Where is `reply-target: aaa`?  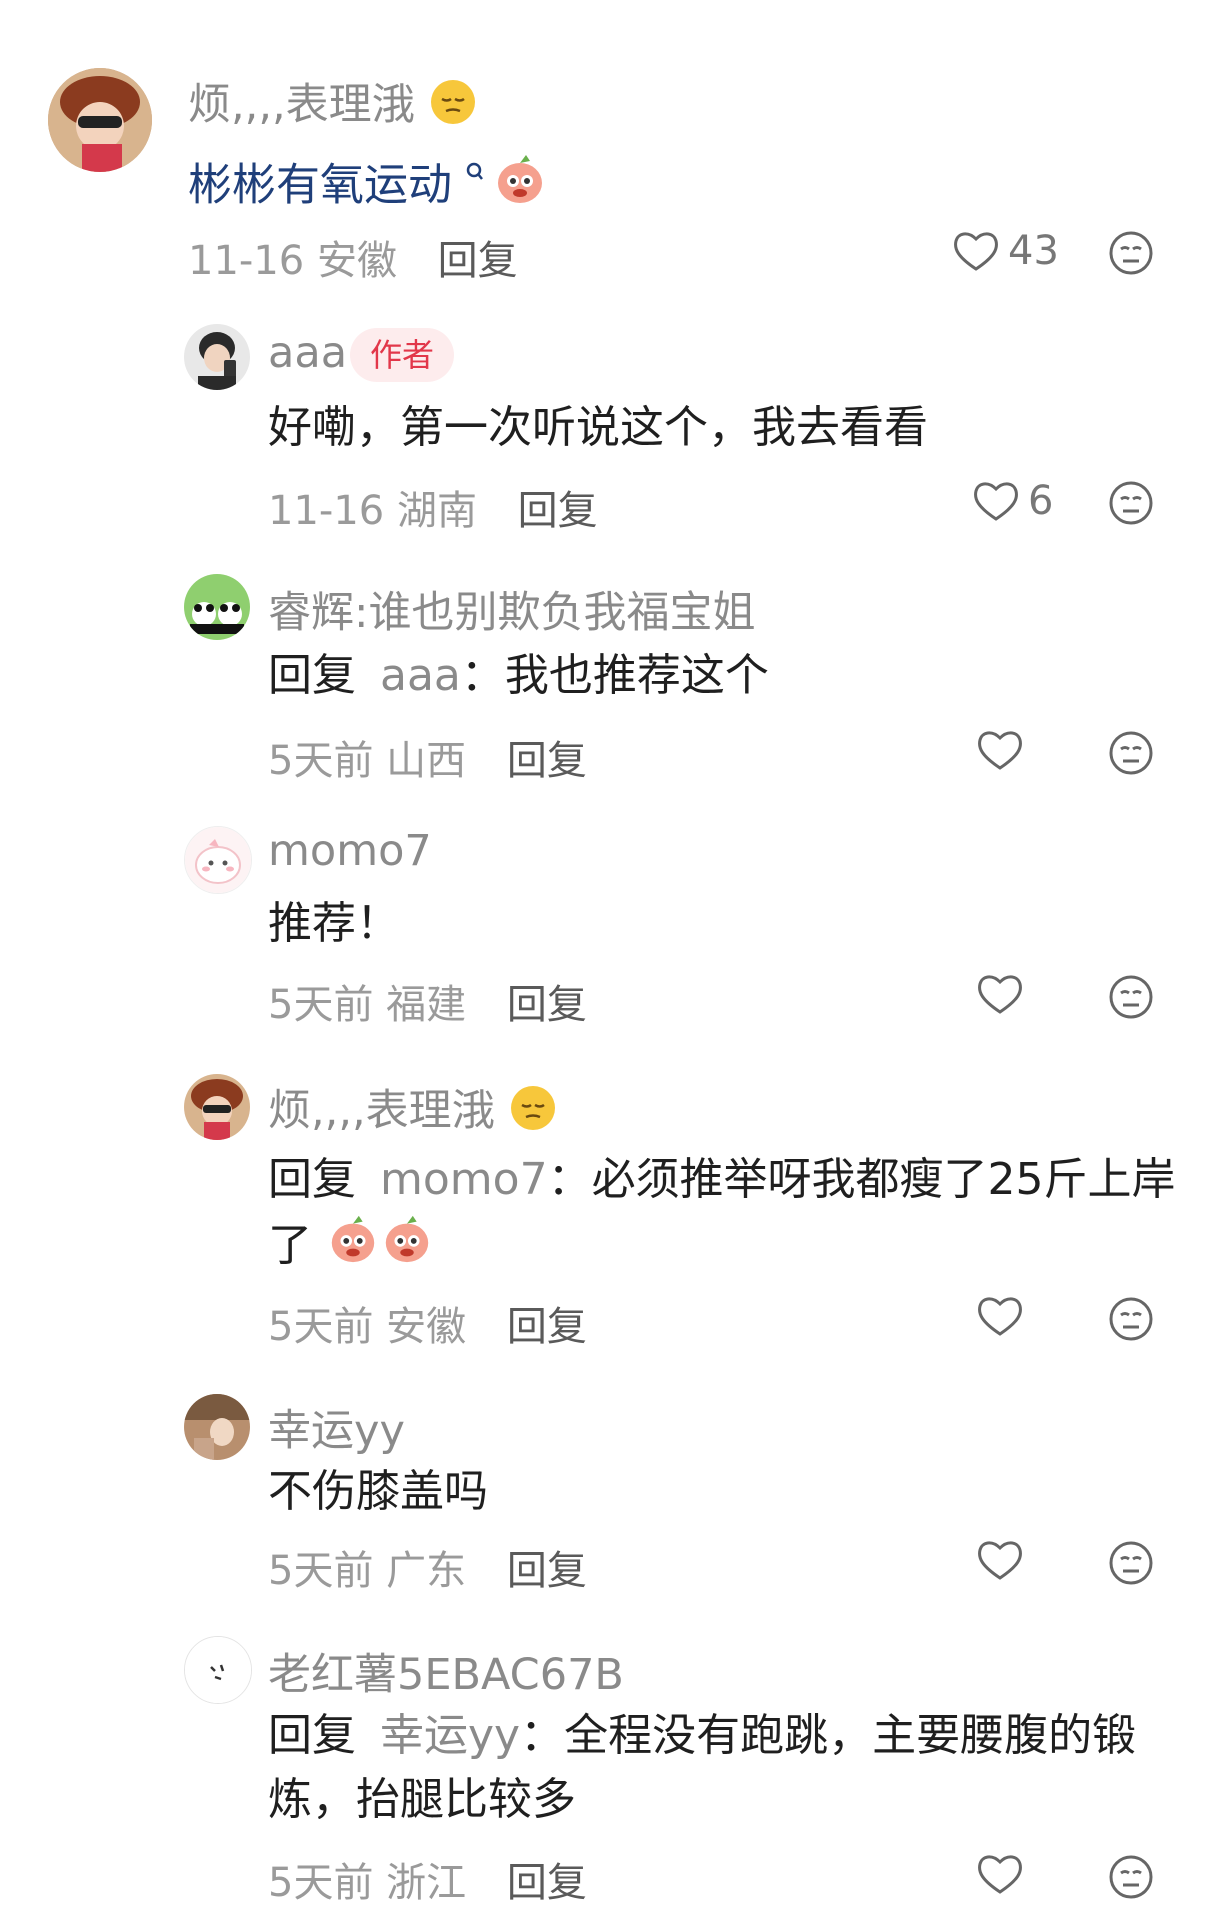
reply-target: aaa is located at coordinates (420, 675).